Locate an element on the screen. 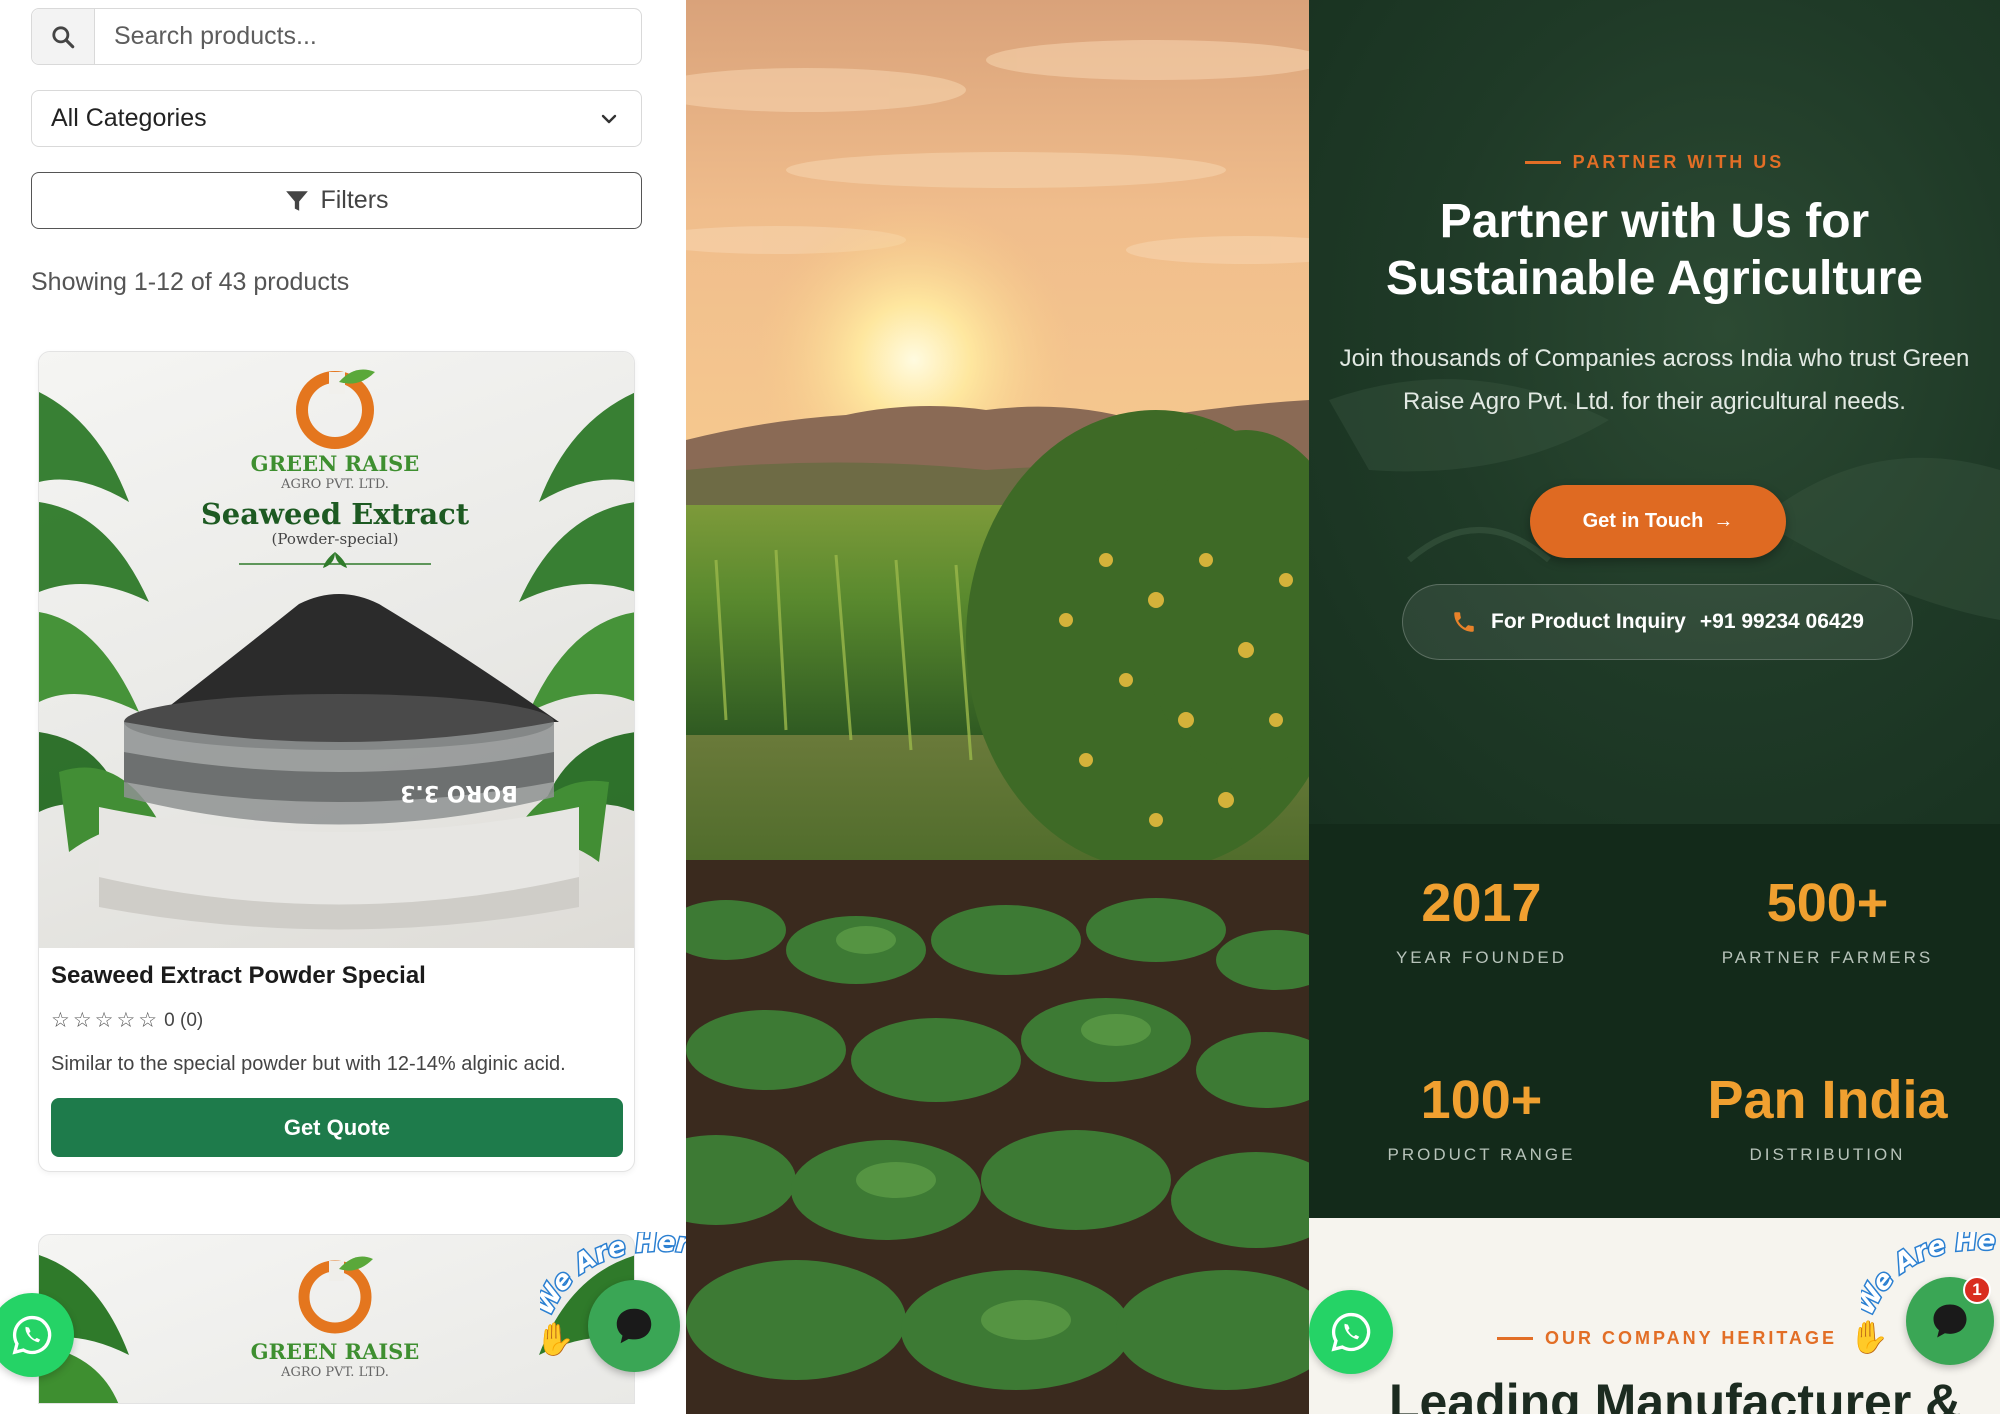 The width and height of the screenshot is (2000, 1414). whatsapp-button is located at coordinates (1351, 1332).